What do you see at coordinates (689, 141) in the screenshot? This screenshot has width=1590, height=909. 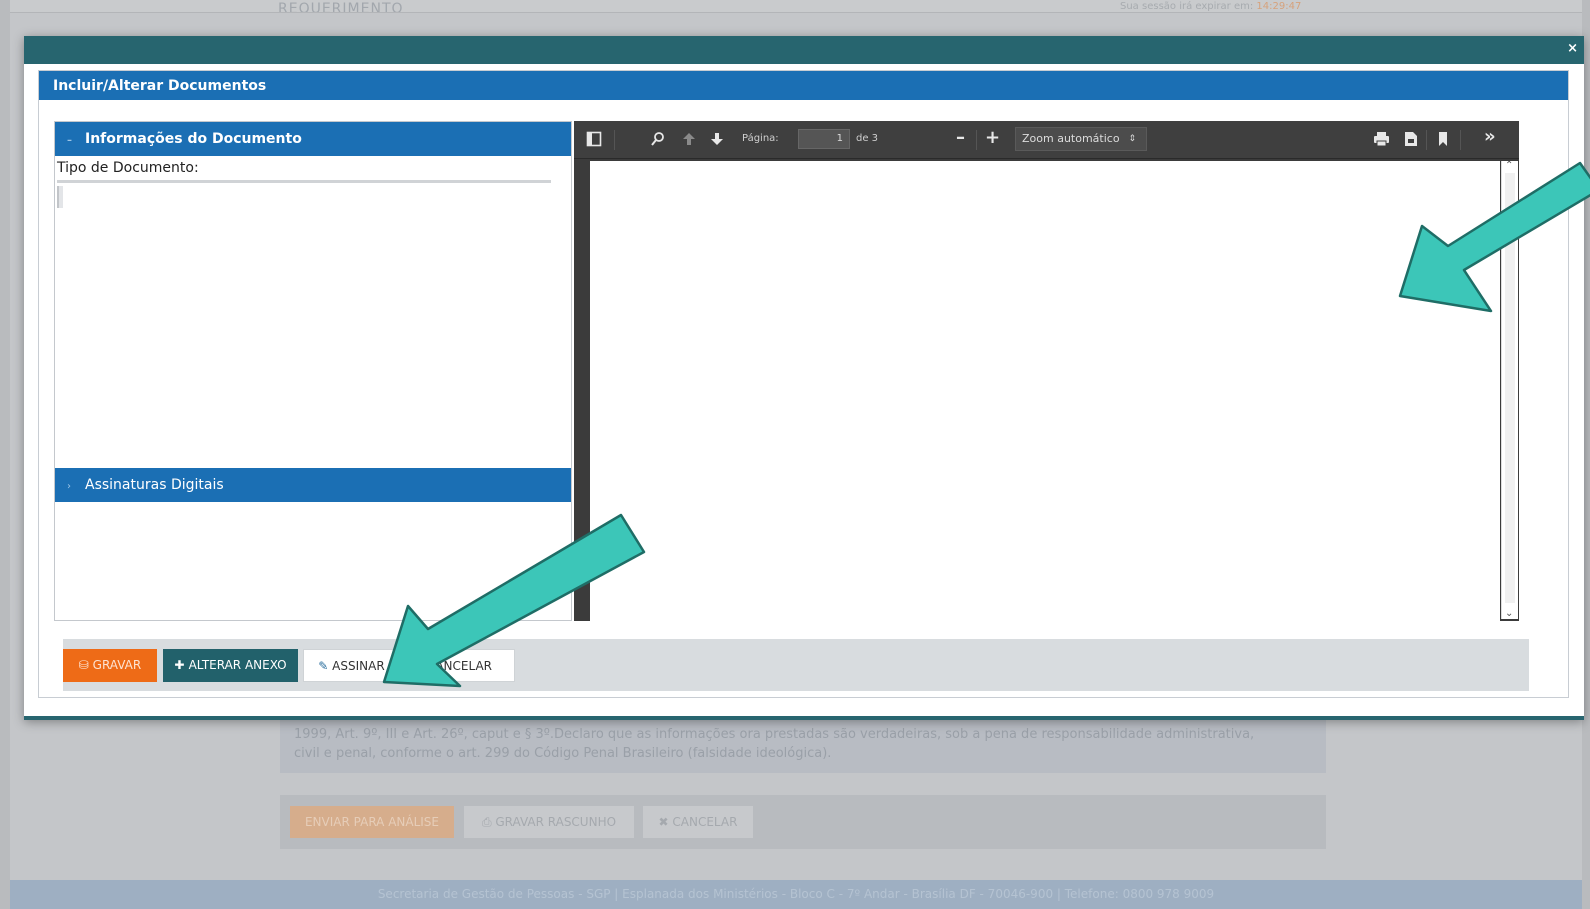 I see `previous-page-icon` at bounding box center [689, 141].